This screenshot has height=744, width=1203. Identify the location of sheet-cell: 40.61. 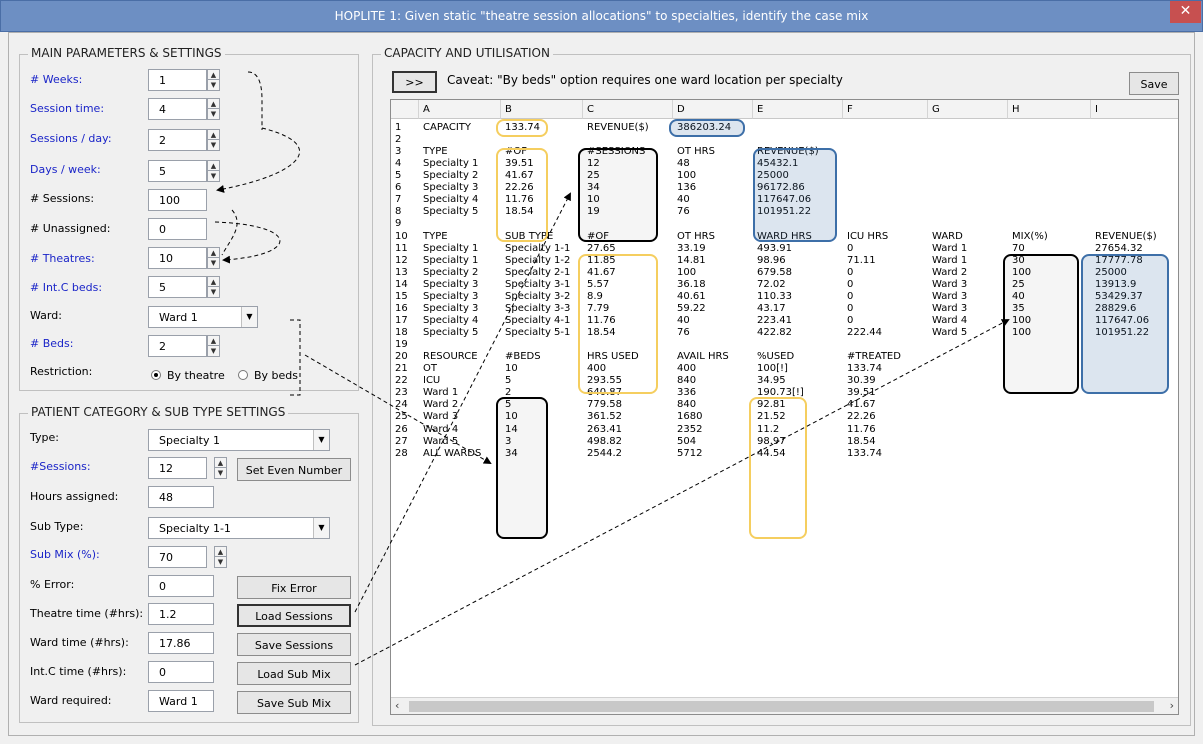
(691, 297).